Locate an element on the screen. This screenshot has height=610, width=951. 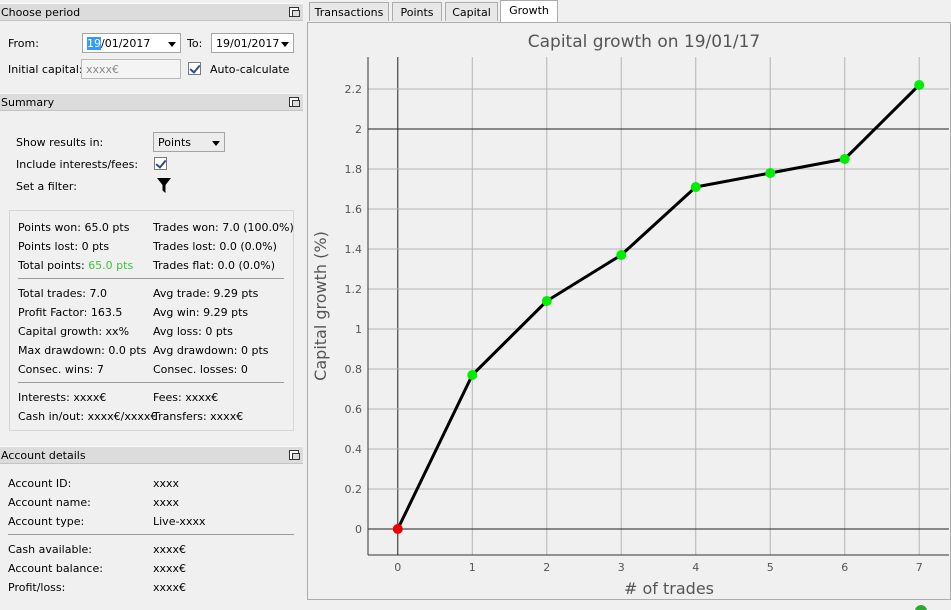
y-tick-label: 1.8 is located at coordinates (354, 169).